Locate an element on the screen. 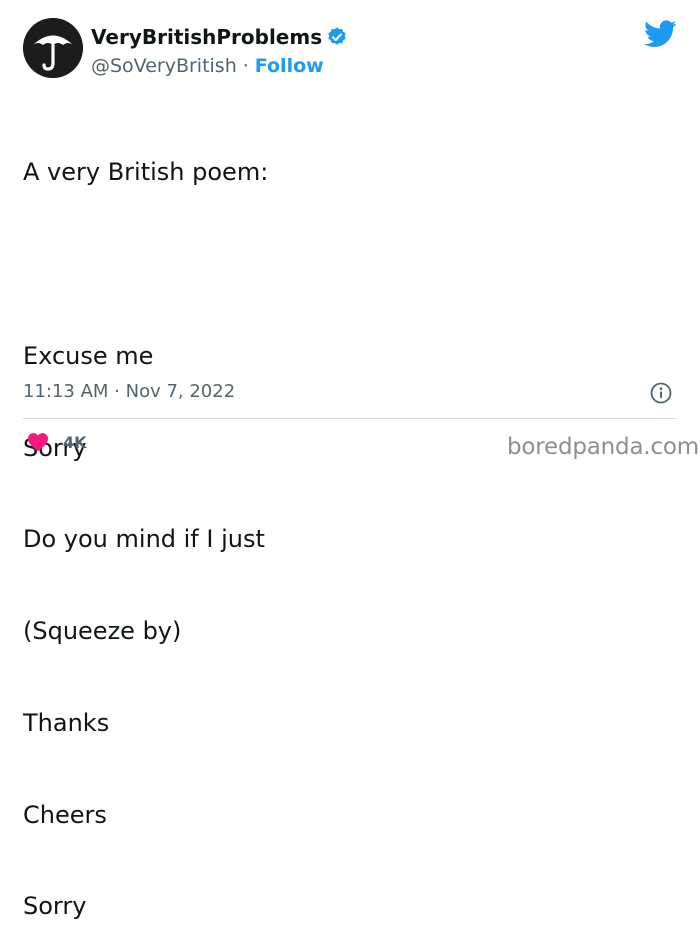  handle-row: @SoVeryBritish · Follow is located at coordinates (219, 66).